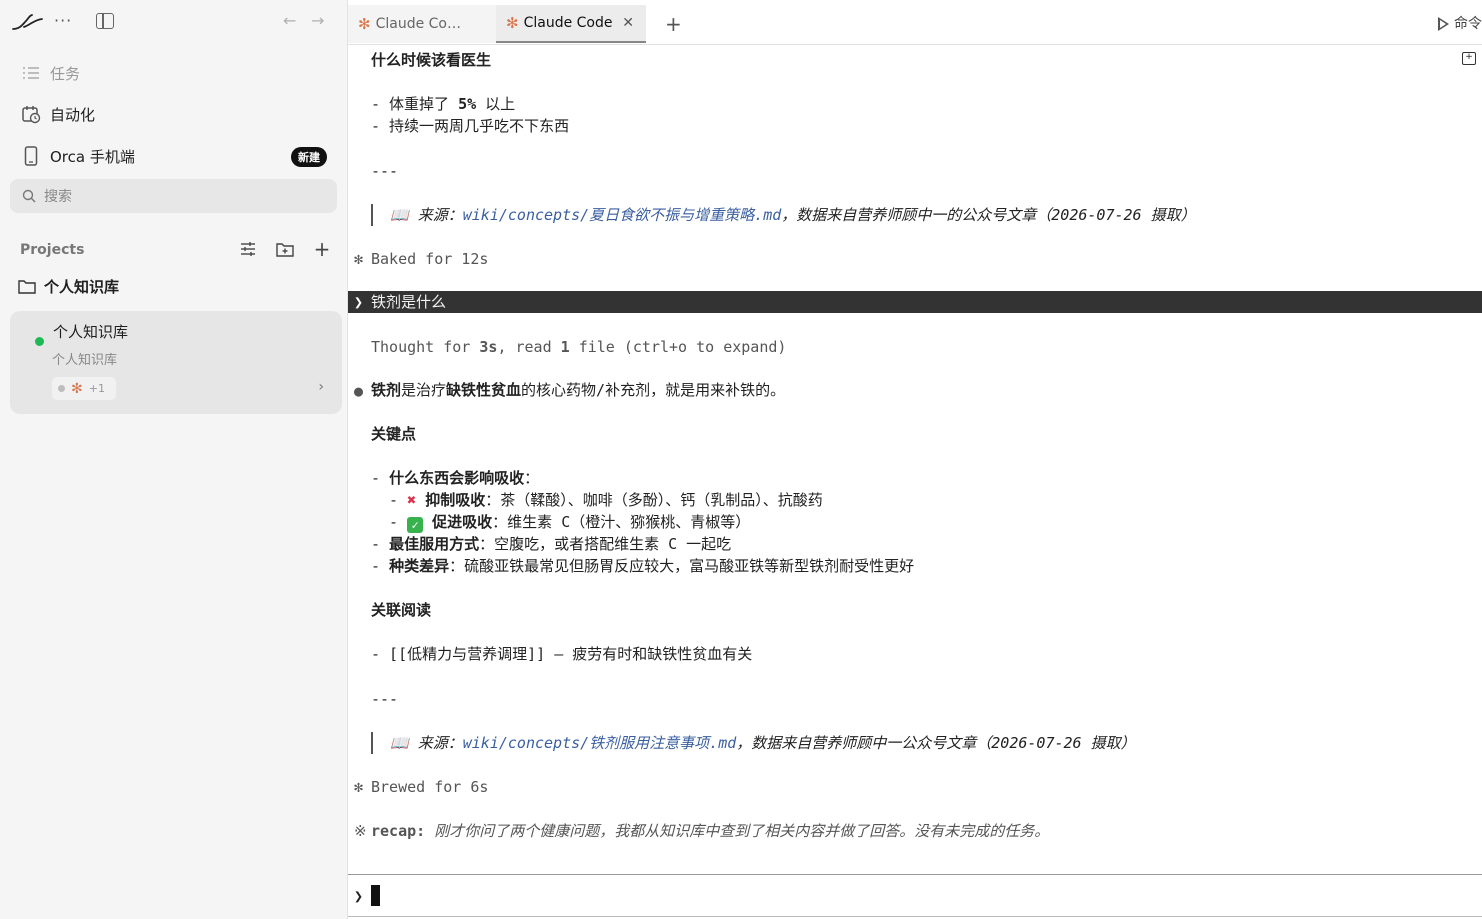 This screenshot has height=919, width=1482. I want to click on folder-label: 个人知识库, so click(82, 286).